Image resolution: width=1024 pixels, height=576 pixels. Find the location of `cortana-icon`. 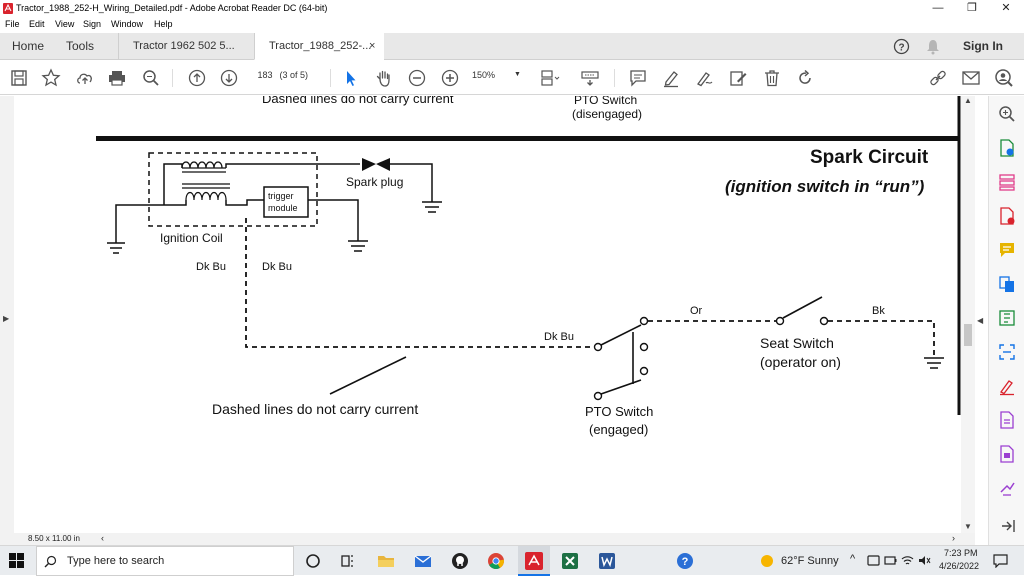

cortana-icon is located at coordinates (313, 561).